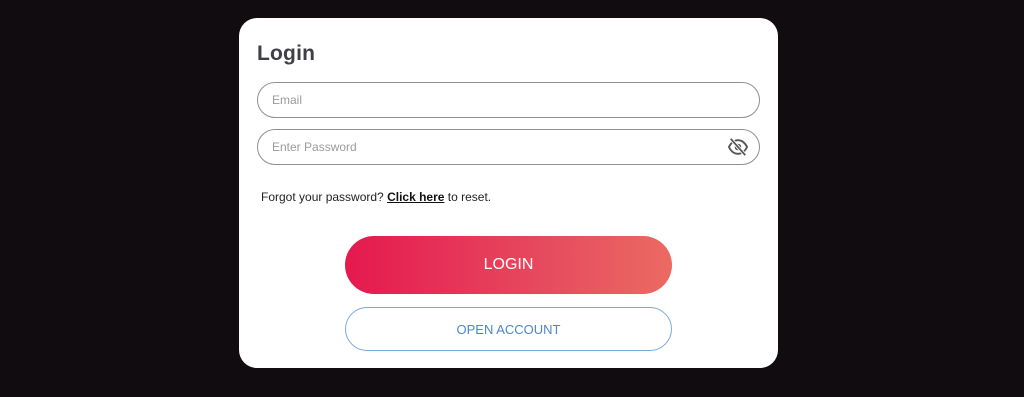  Describe the element at coordinates (492, 100) in the screenshot. I see `email-input` at that location.